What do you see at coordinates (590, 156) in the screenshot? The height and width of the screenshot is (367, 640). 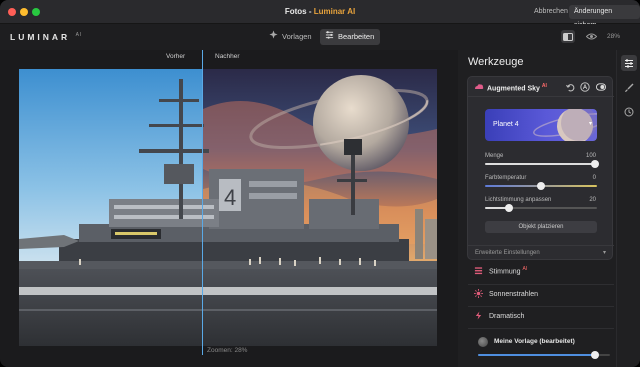 I see `amount-value: 100` at bounding box center [590, 156].